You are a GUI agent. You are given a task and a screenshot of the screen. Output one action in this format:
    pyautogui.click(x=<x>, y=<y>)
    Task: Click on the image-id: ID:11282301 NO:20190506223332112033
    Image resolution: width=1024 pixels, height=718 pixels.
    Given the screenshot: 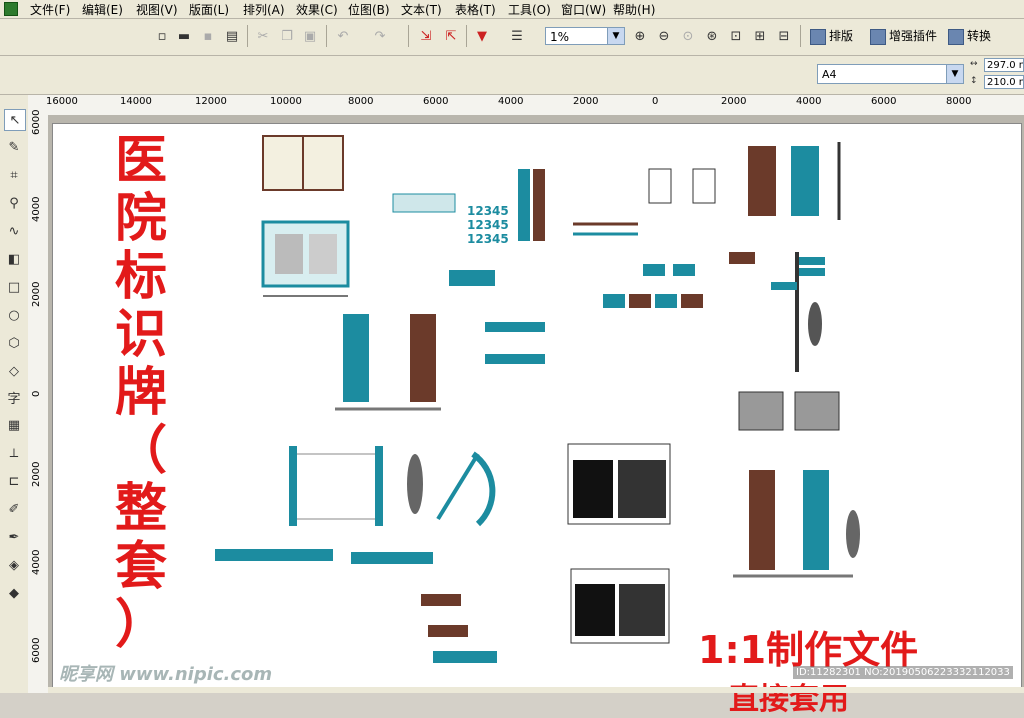 What is the action you would take?
    pyautogui.click(x=903, y=672)
    